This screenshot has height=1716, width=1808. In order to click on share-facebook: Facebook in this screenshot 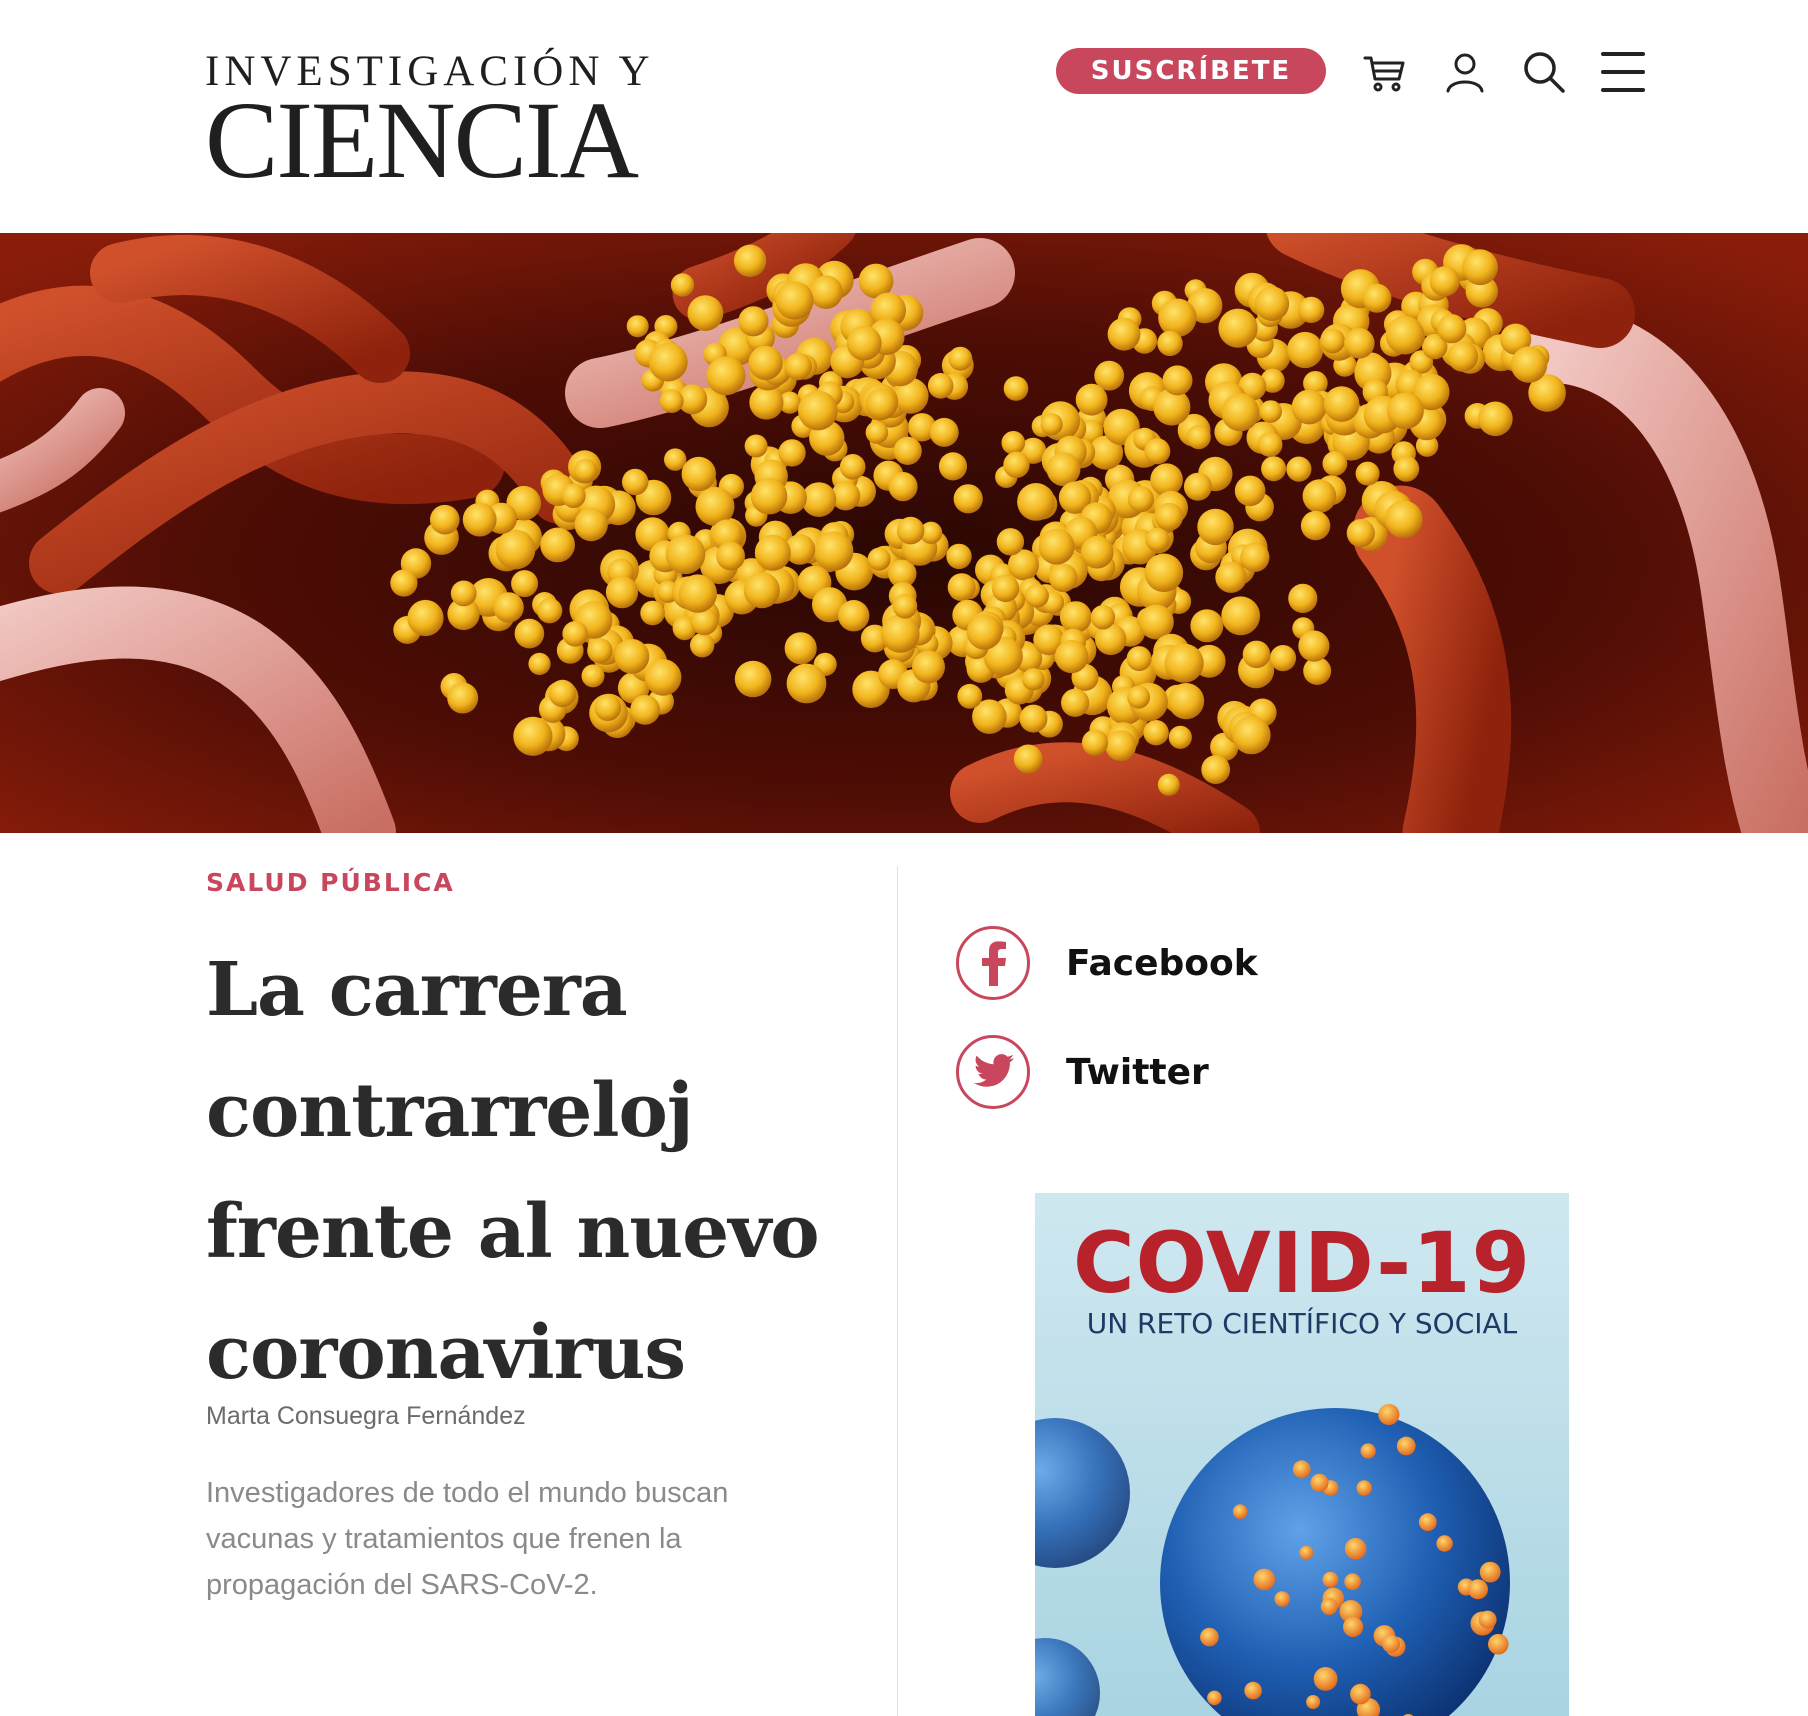, I will do `click(1107, 963)`.